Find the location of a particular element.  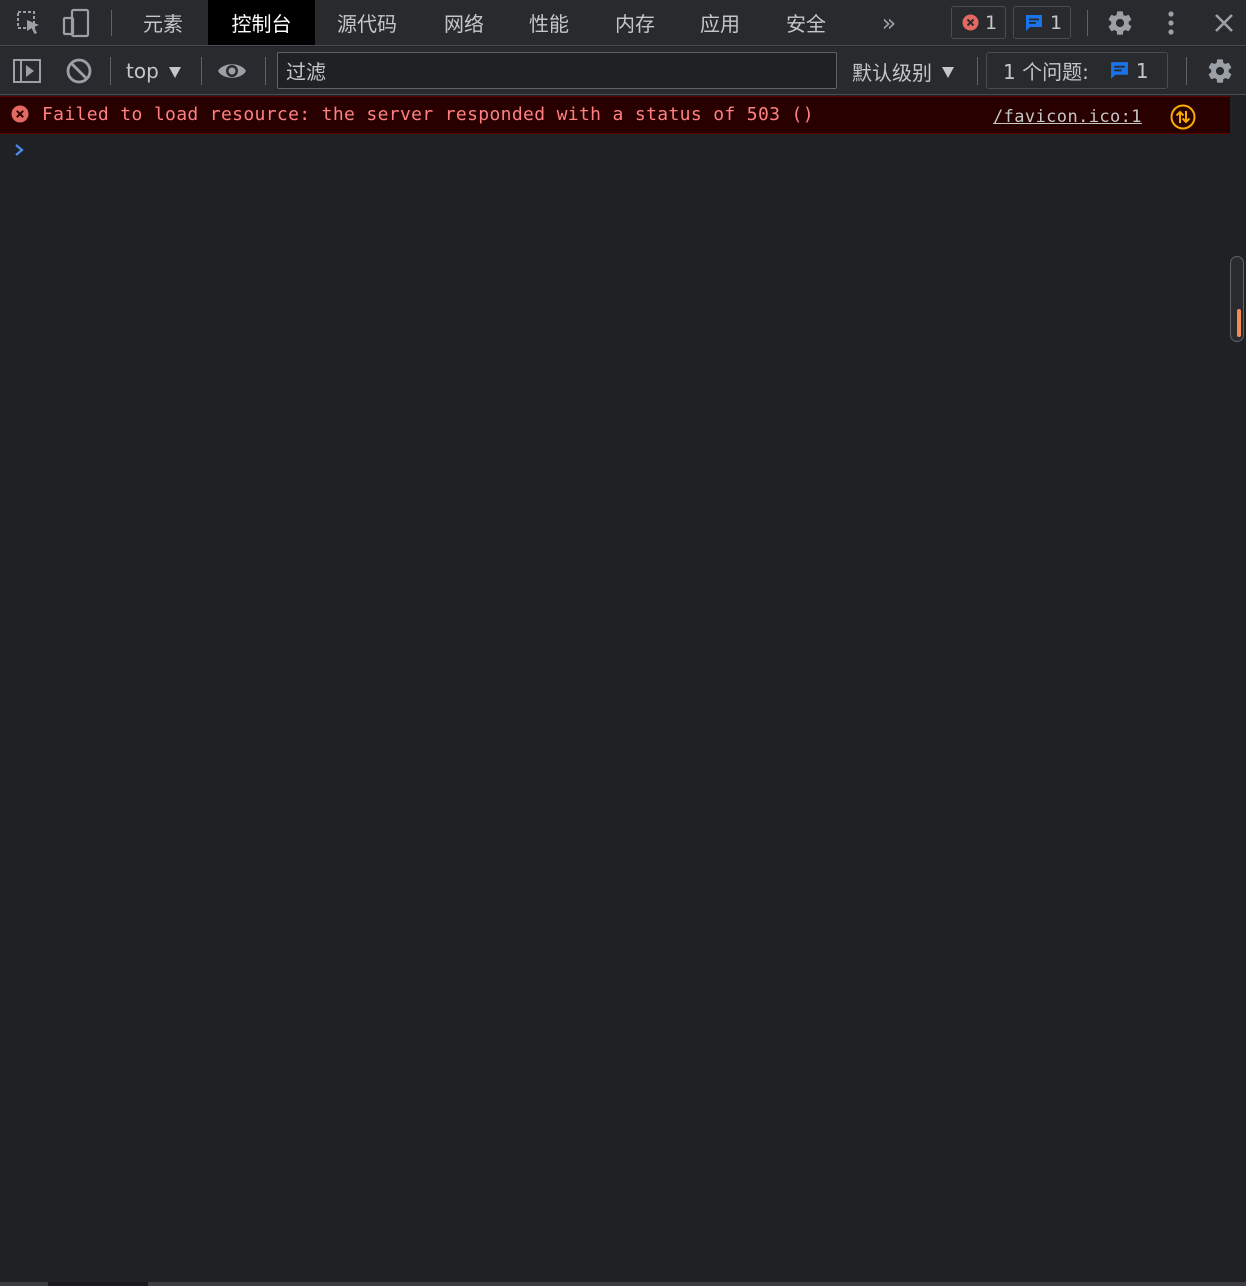

error-counter-button: 1 is located at coordinates (979, 22).